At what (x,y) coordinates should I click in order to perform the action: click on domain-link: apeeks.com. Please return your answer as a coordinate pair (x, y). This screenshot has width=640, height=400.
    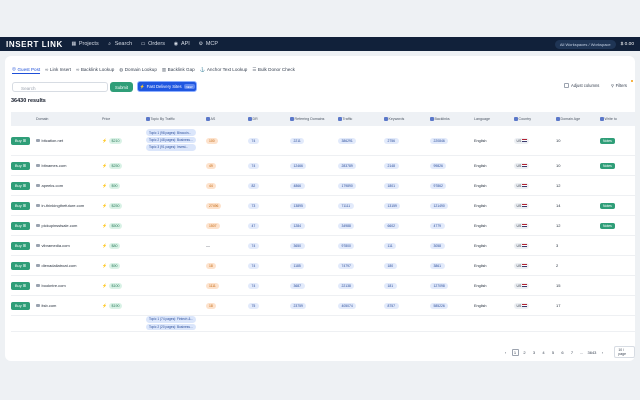
    Looking at the image, I should click on (53, 185).